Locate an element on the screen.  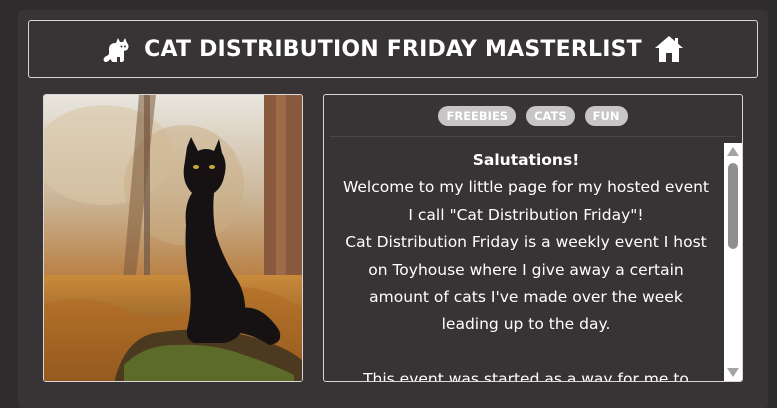
description-line: leading up to the day. is located at coordinates (526, 324).